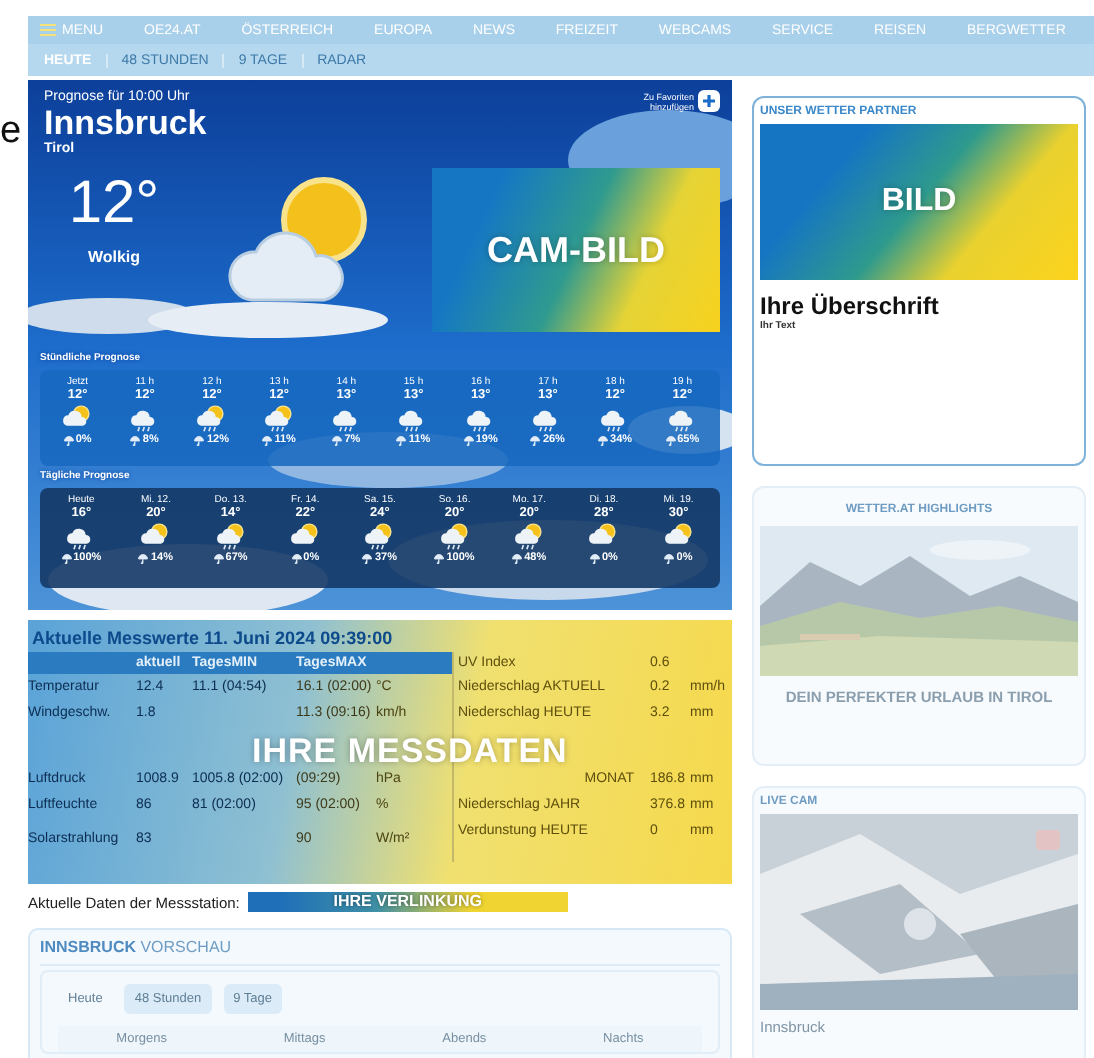 This screenshot has height=1058, width=1094. I want to click on temperature: 12°, so click(114, 204).